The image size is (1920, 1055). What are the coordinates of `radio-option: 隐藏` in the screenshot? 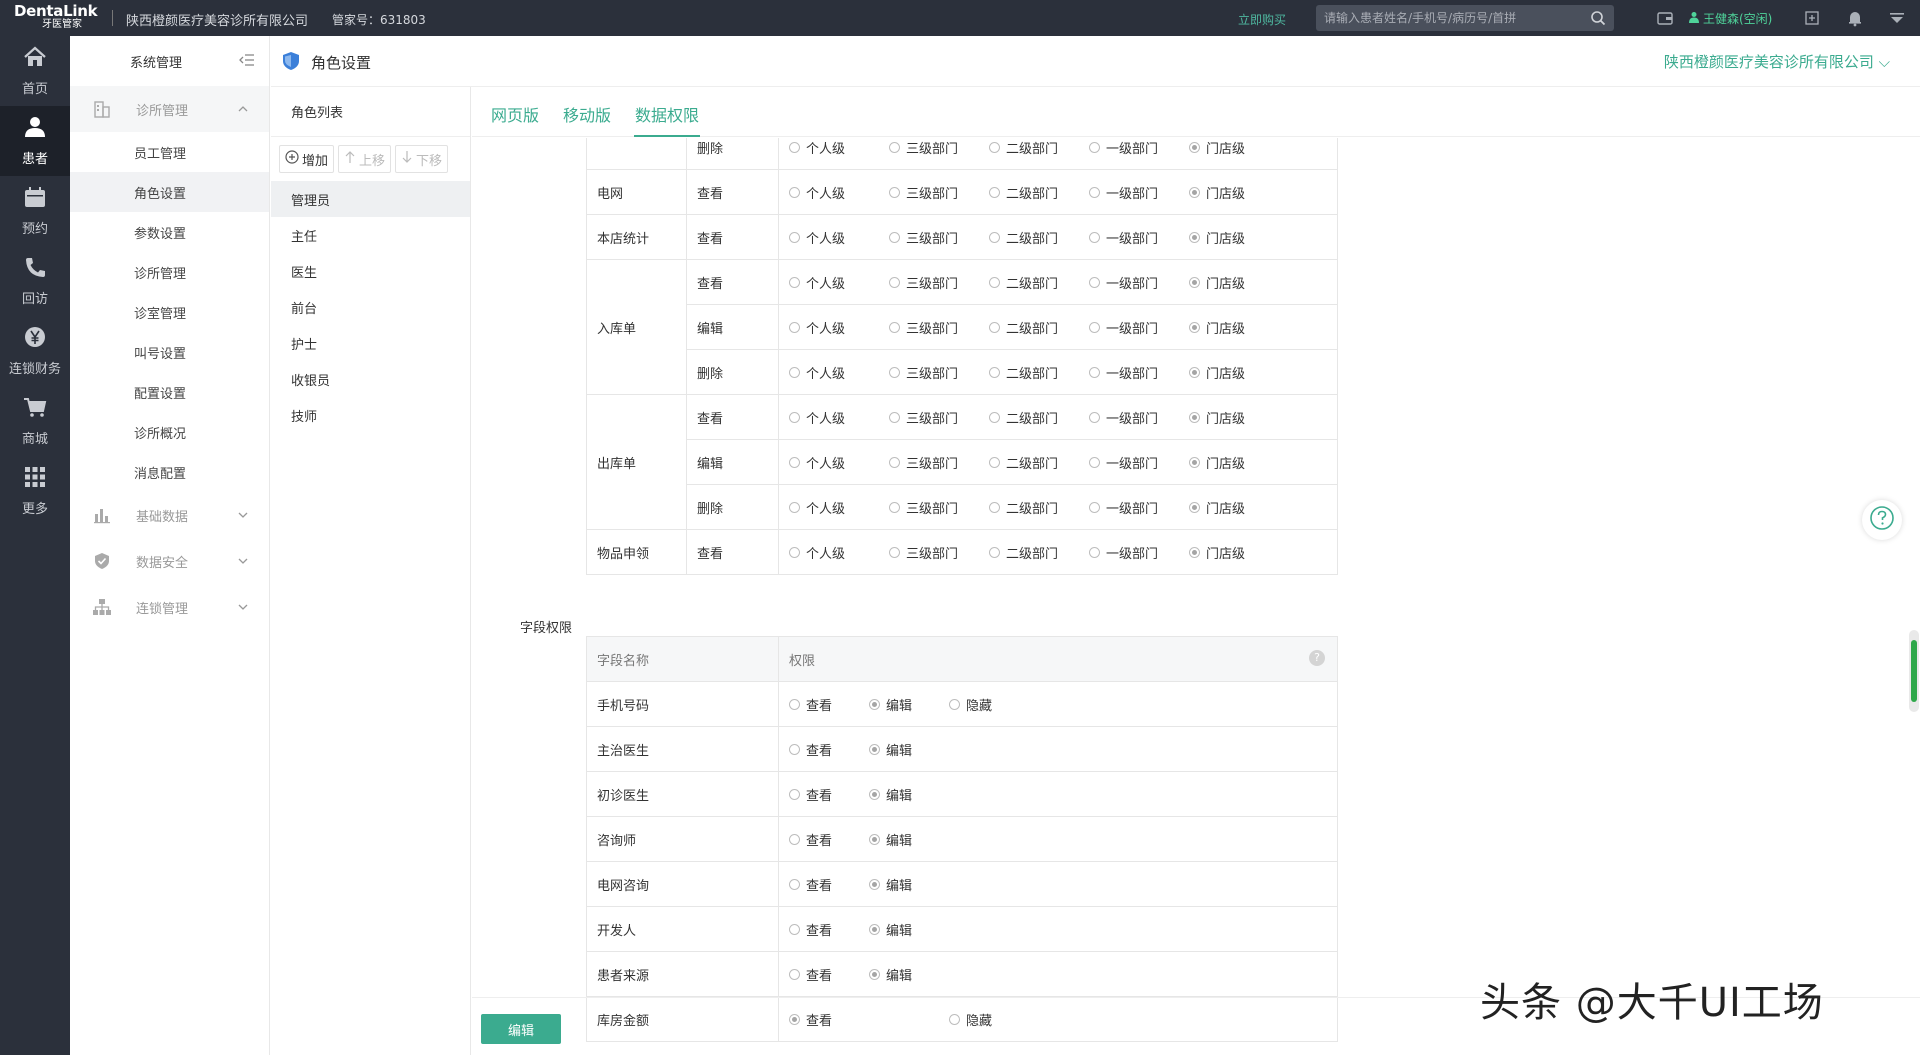 It's located at (989, 1019).